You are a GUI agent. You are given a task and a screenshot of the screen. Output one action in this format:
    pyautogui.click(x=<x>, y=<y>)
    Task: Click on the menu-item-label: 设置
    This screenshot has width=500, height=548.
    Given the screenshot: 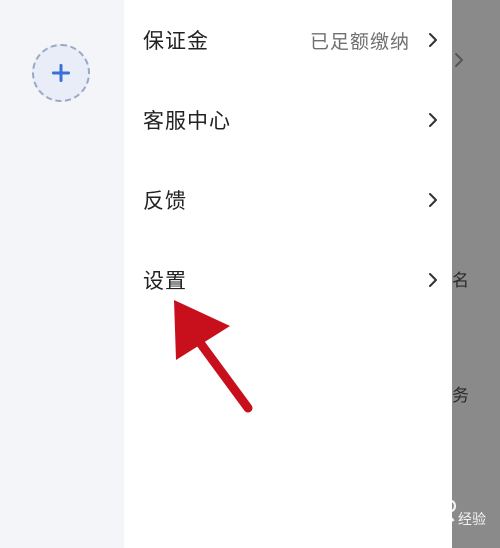 What is the action you would take?
    pyautogui.click(x=165, y=281)
    